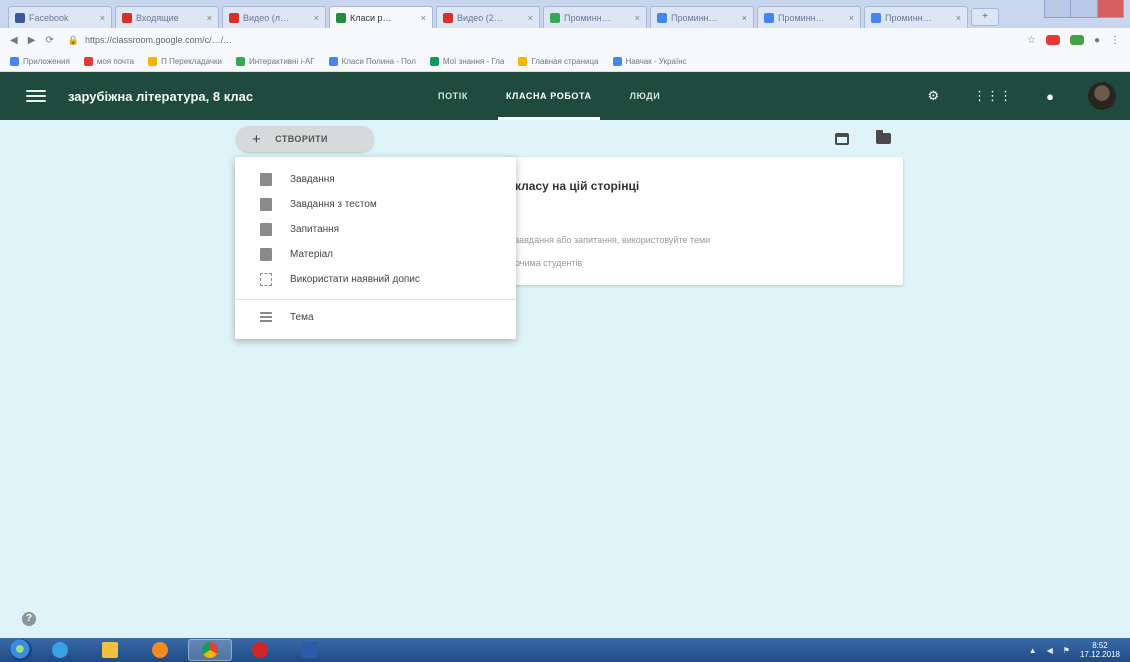 The image size is (1130, 662). Describe the element at coordinates (375, 317) in the screenshot. I see `menu-item-topic: Тема` at that location.